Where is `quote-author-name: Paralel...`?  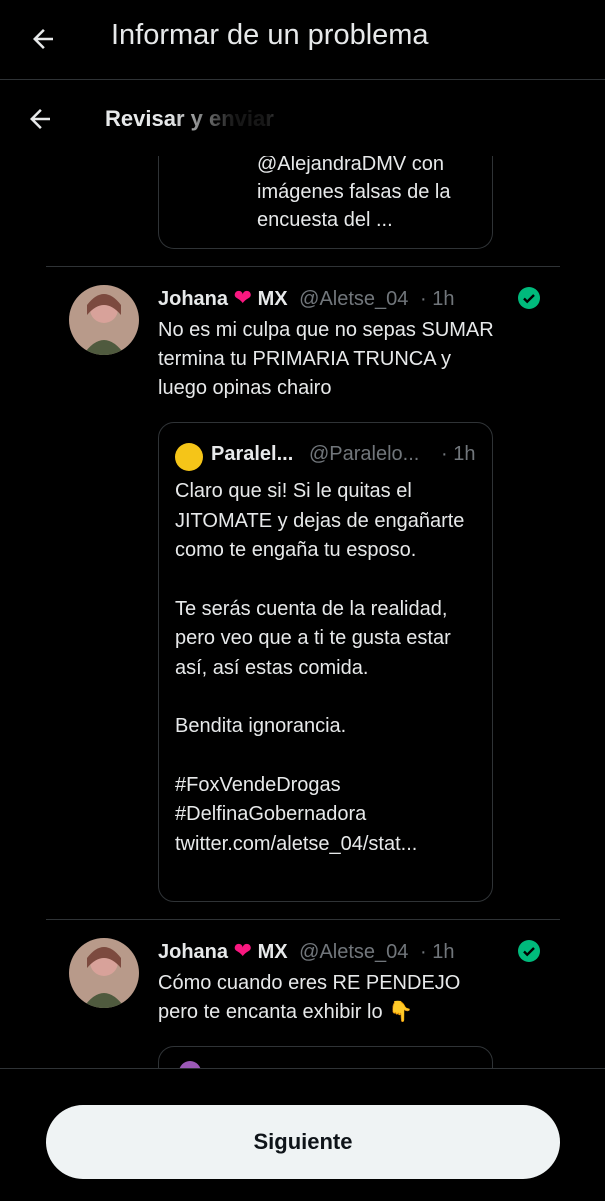 quote-author-name: Paralel... is located at coordinates (252, 454).